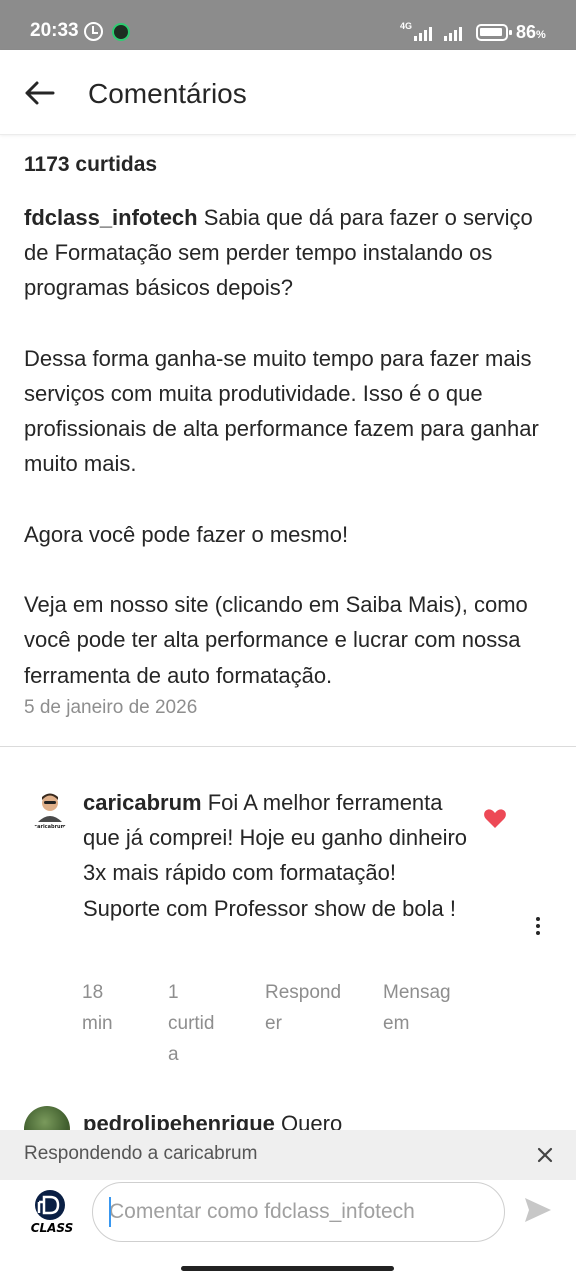 The width and height of the screenshot is (576, 1280). Describe the element at coordinates (308, 1120) in the screenshot. I see `comment-body: Quero` at that location.